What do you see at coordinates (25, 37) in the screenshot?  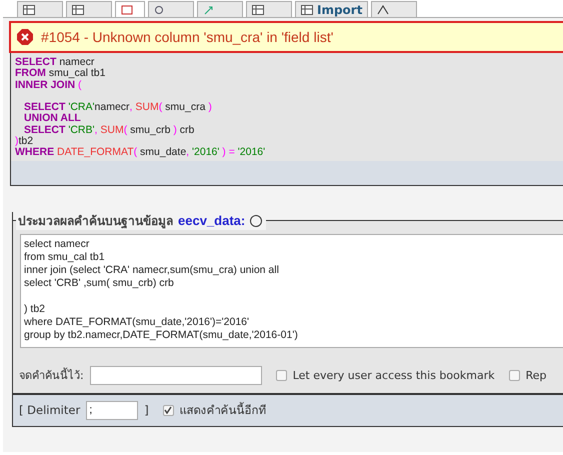 I see `error-icon` at bounding box center [25, 37].